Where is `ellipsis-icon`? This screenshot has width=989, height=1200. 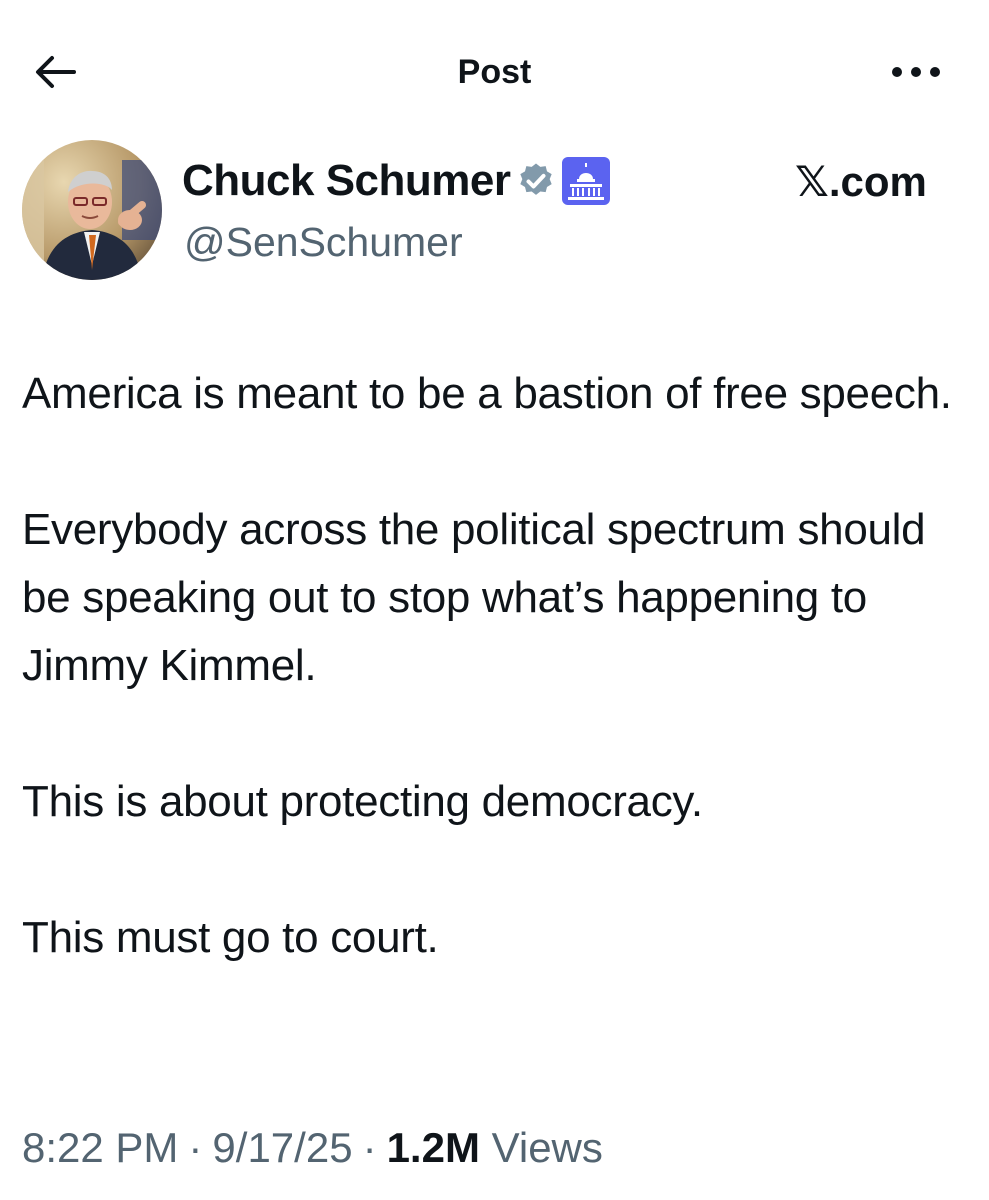 ellipsis-icon is located at coordinates (916, 72).